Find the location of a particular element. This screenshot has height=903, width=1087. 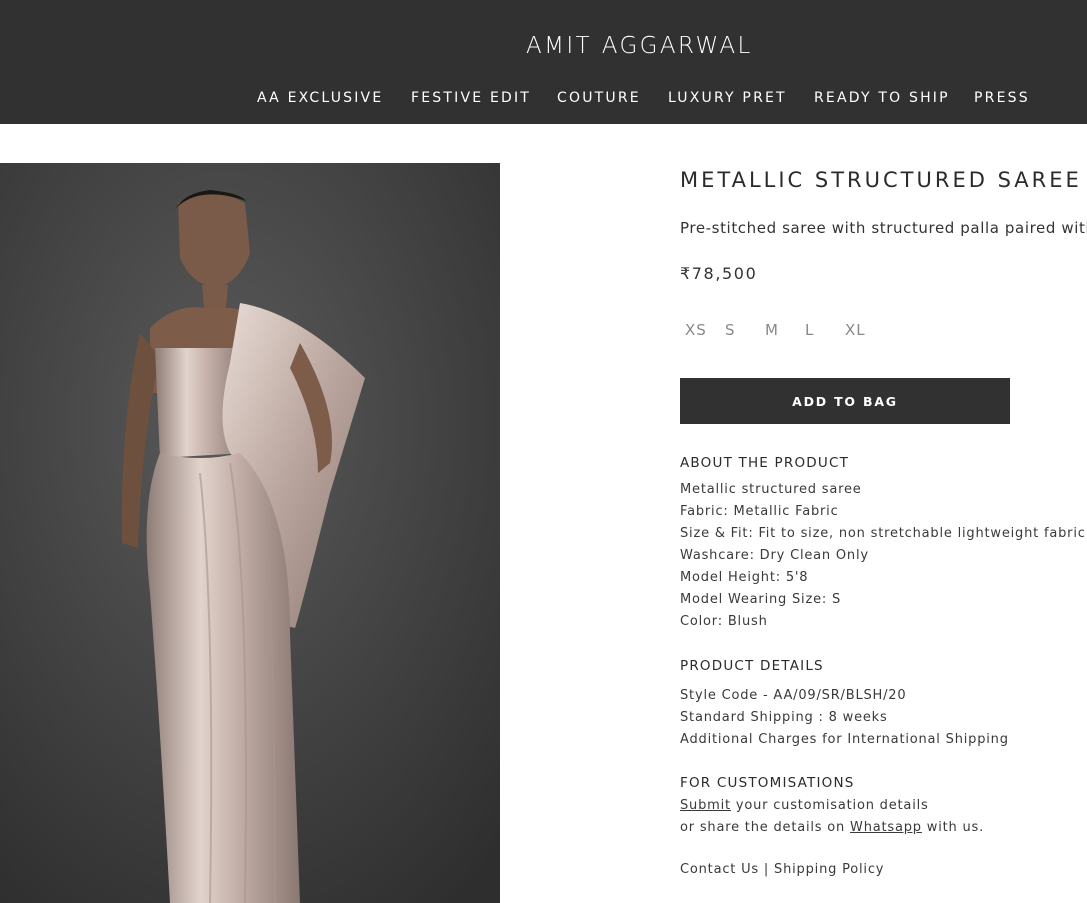

nav-item-press: PRESS is located at coordinates (1002, 98).